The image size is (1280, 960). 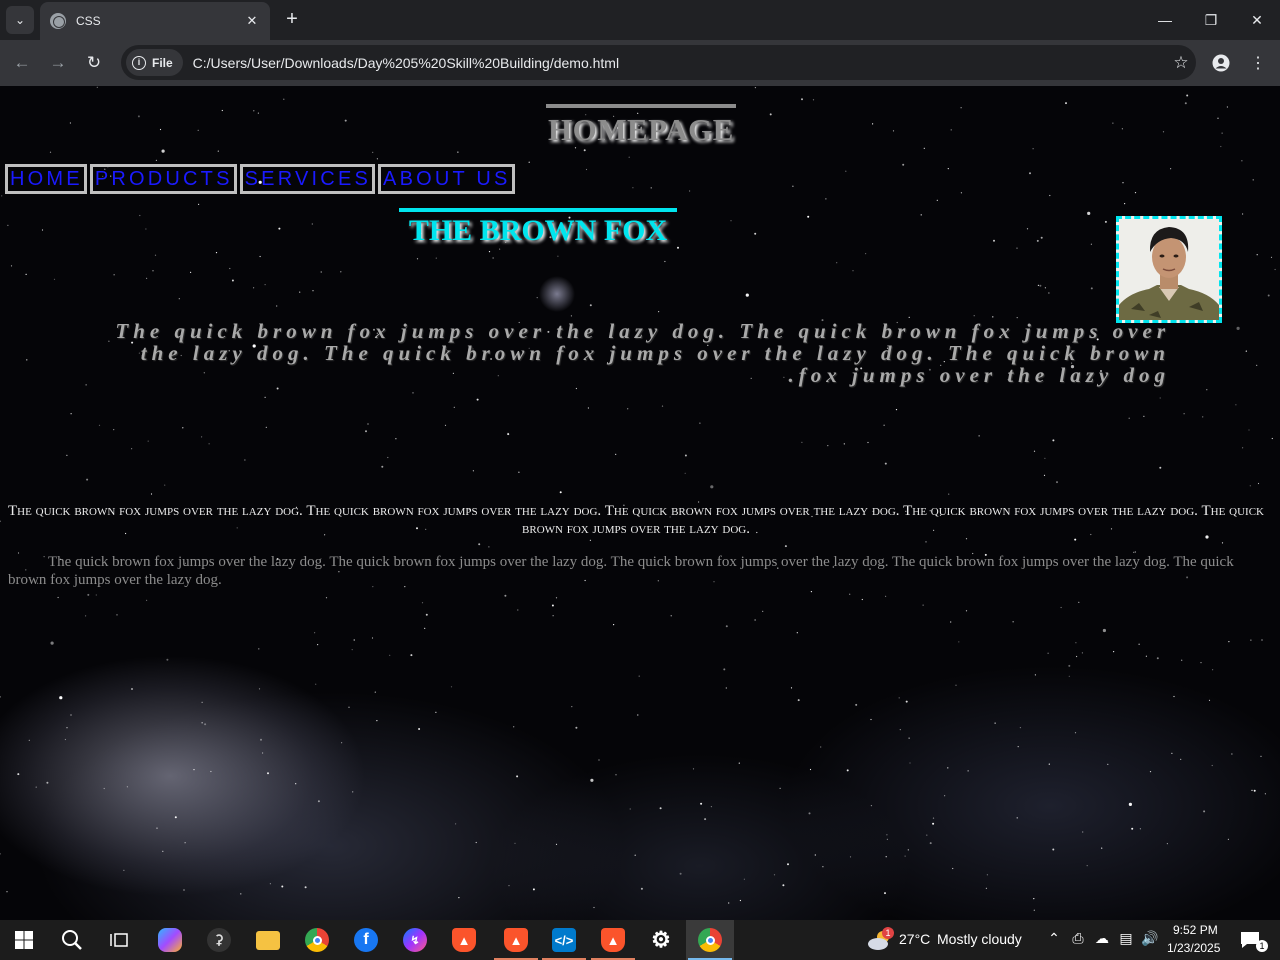 What do you see at coordinates (155, 21) in the screenshot?
I see `browser-tab: CSS ✕` at bounding box center [155, 21].